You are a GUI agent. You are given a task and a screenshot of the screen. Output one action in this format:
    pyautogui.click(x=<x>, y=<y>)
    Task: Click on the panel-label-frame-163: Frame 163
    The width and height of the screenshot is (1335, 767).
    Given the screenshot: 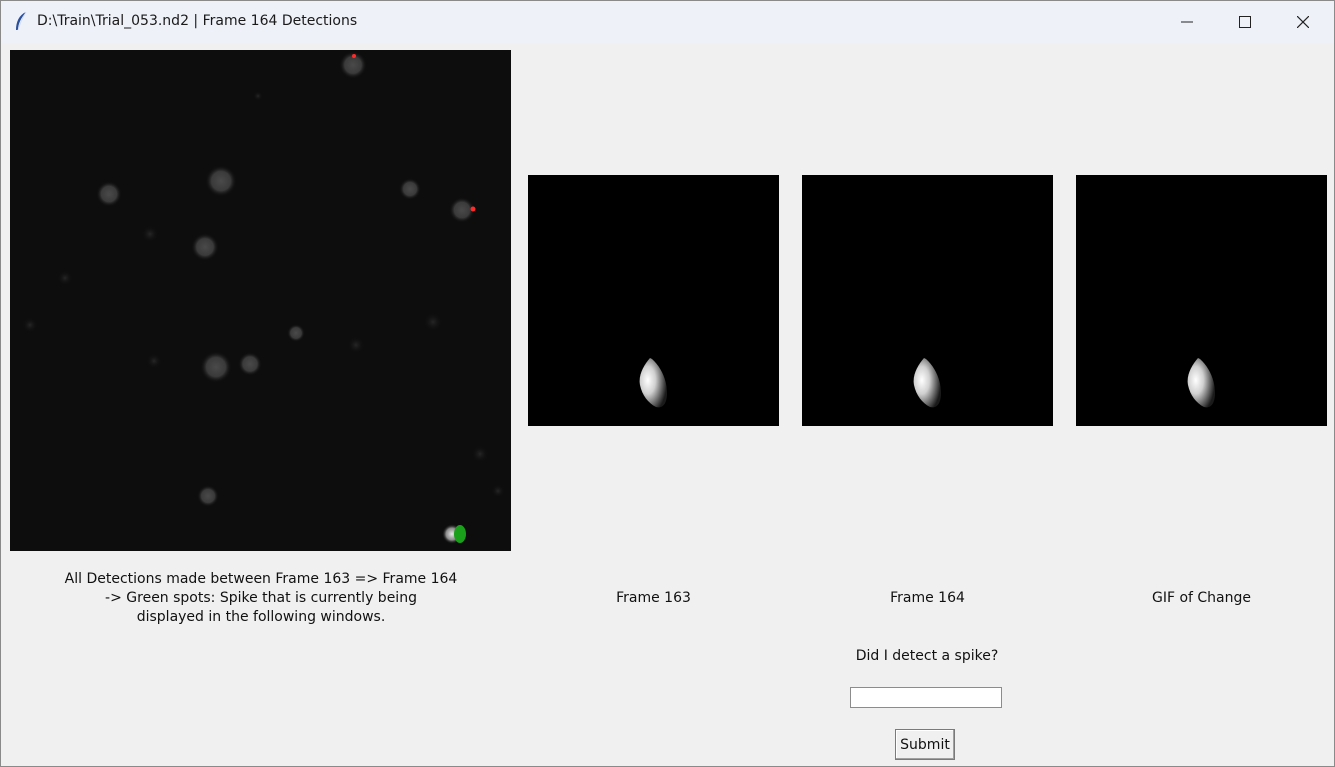 What is the action you would take?
    pyautogui.click(x=653, y=598)
    